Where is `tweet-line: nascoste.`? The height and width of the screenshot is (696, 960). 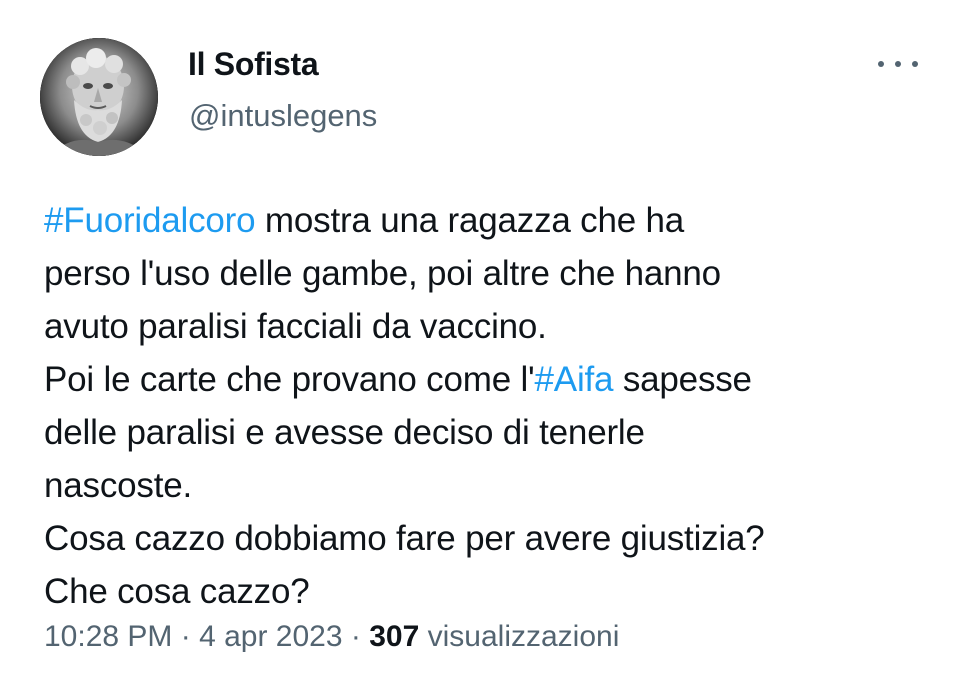 tweet-line: nascoste. is located at coordinates (118, 485).